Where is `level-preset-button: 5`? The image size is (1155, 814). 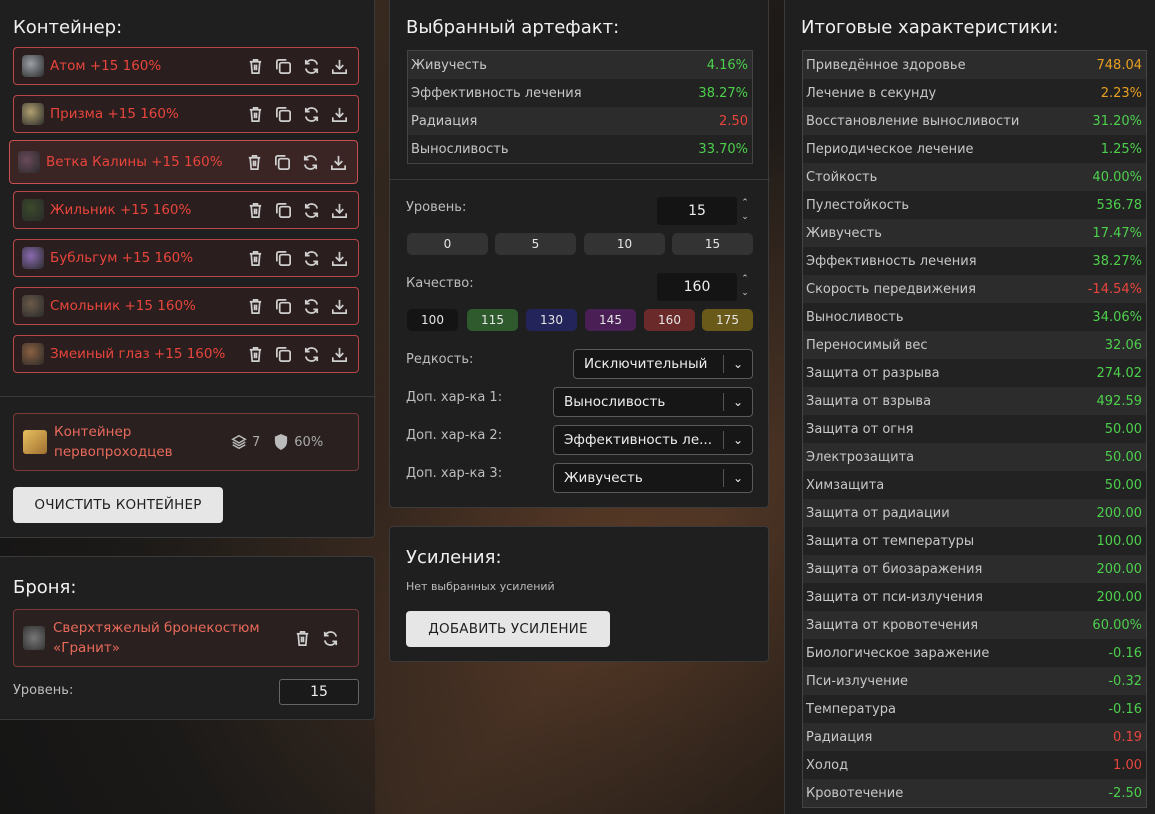 level-preset-button: 5 is located at coordinates (535, 244).